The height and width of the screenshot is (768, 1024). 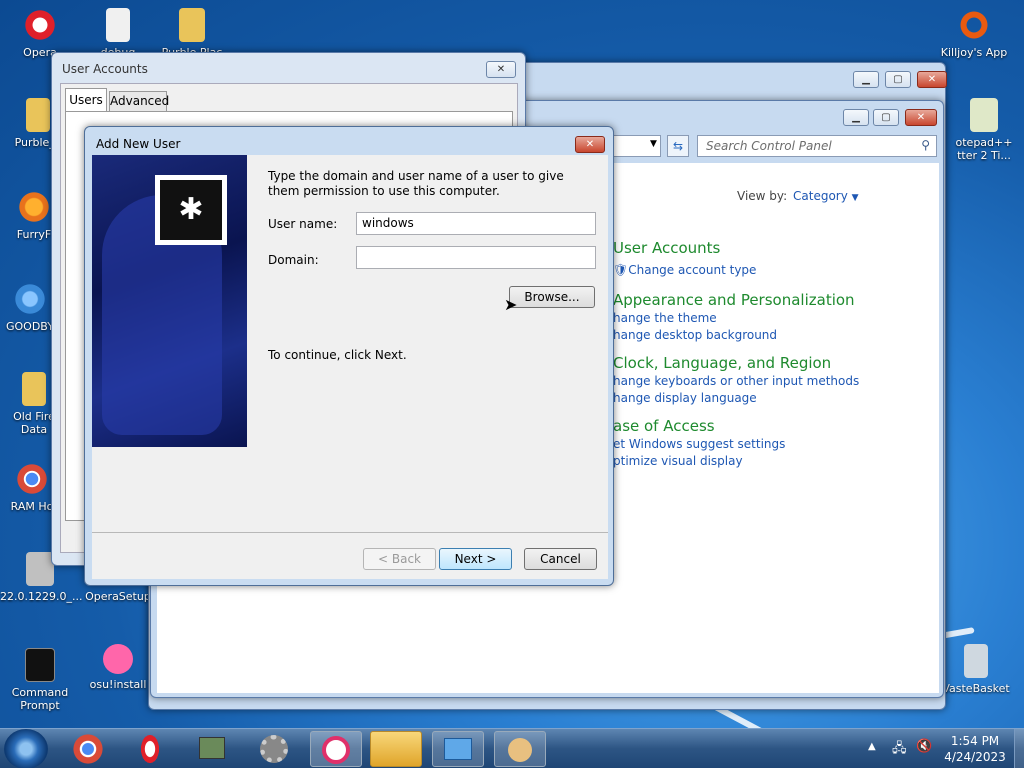 What do you see at coordinates (34, 207) in the screenshot?
I see `firefox-icon` at bounding box center [34, 207].